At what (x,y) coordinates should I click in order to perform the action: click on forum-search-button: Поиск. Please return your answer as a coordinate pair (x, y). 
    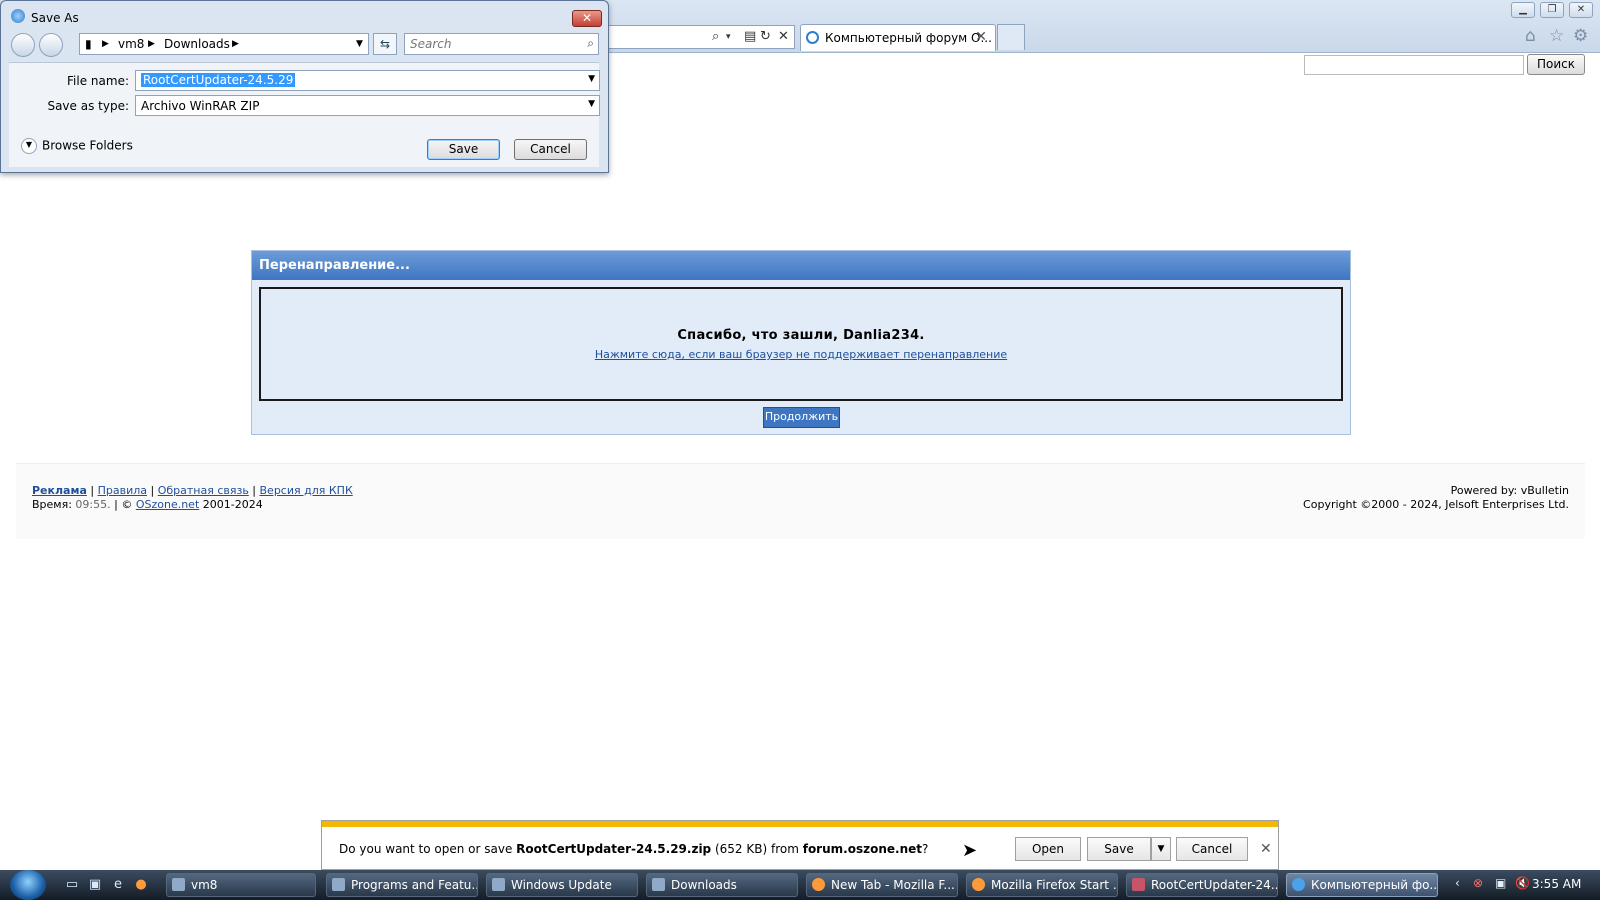
    Looking at the image, I should click on (1556, 64).